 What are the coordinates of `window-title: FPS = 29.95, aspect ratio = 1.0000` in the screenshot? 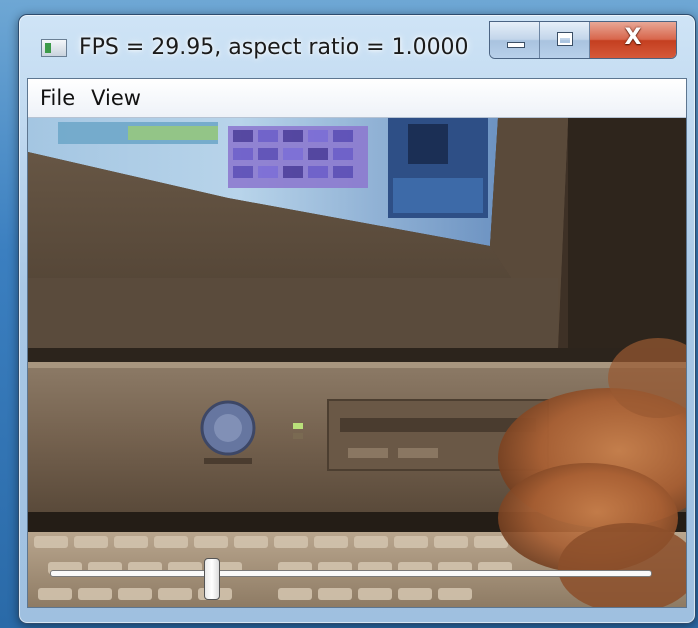 It's located at (274, 47).